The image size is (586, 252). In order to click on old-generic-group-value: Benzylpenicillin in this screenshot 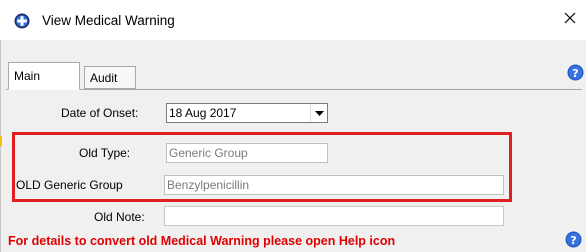, I will do `click(208, 185)`.